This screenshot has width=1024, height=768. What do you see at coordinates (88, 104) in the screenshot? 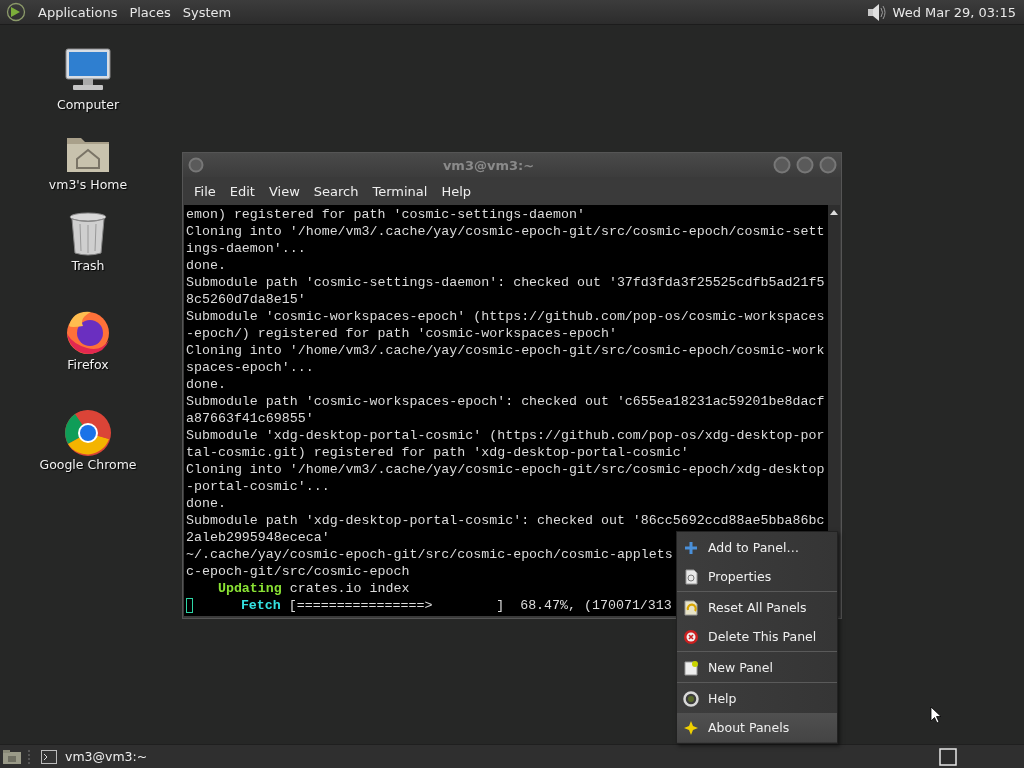
I see `icon-label: Computer` at bounding box center [88, 104].